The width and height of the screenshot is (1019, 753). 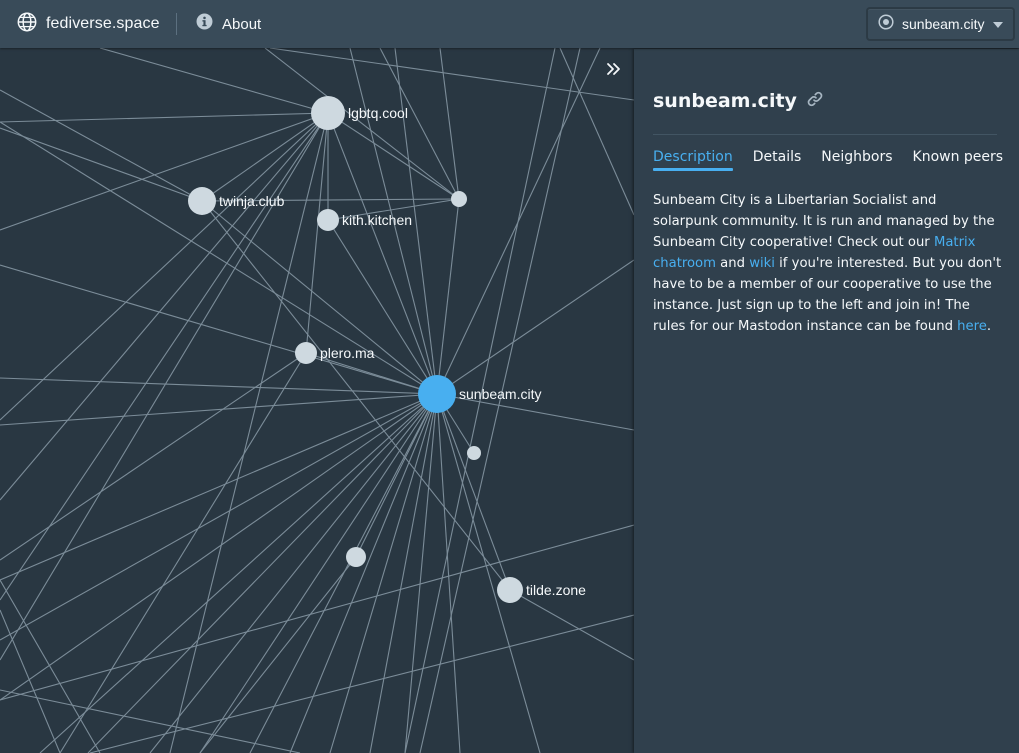 I want to click on graph-node-label: sunbeam.city, so click(x=500, y=394).